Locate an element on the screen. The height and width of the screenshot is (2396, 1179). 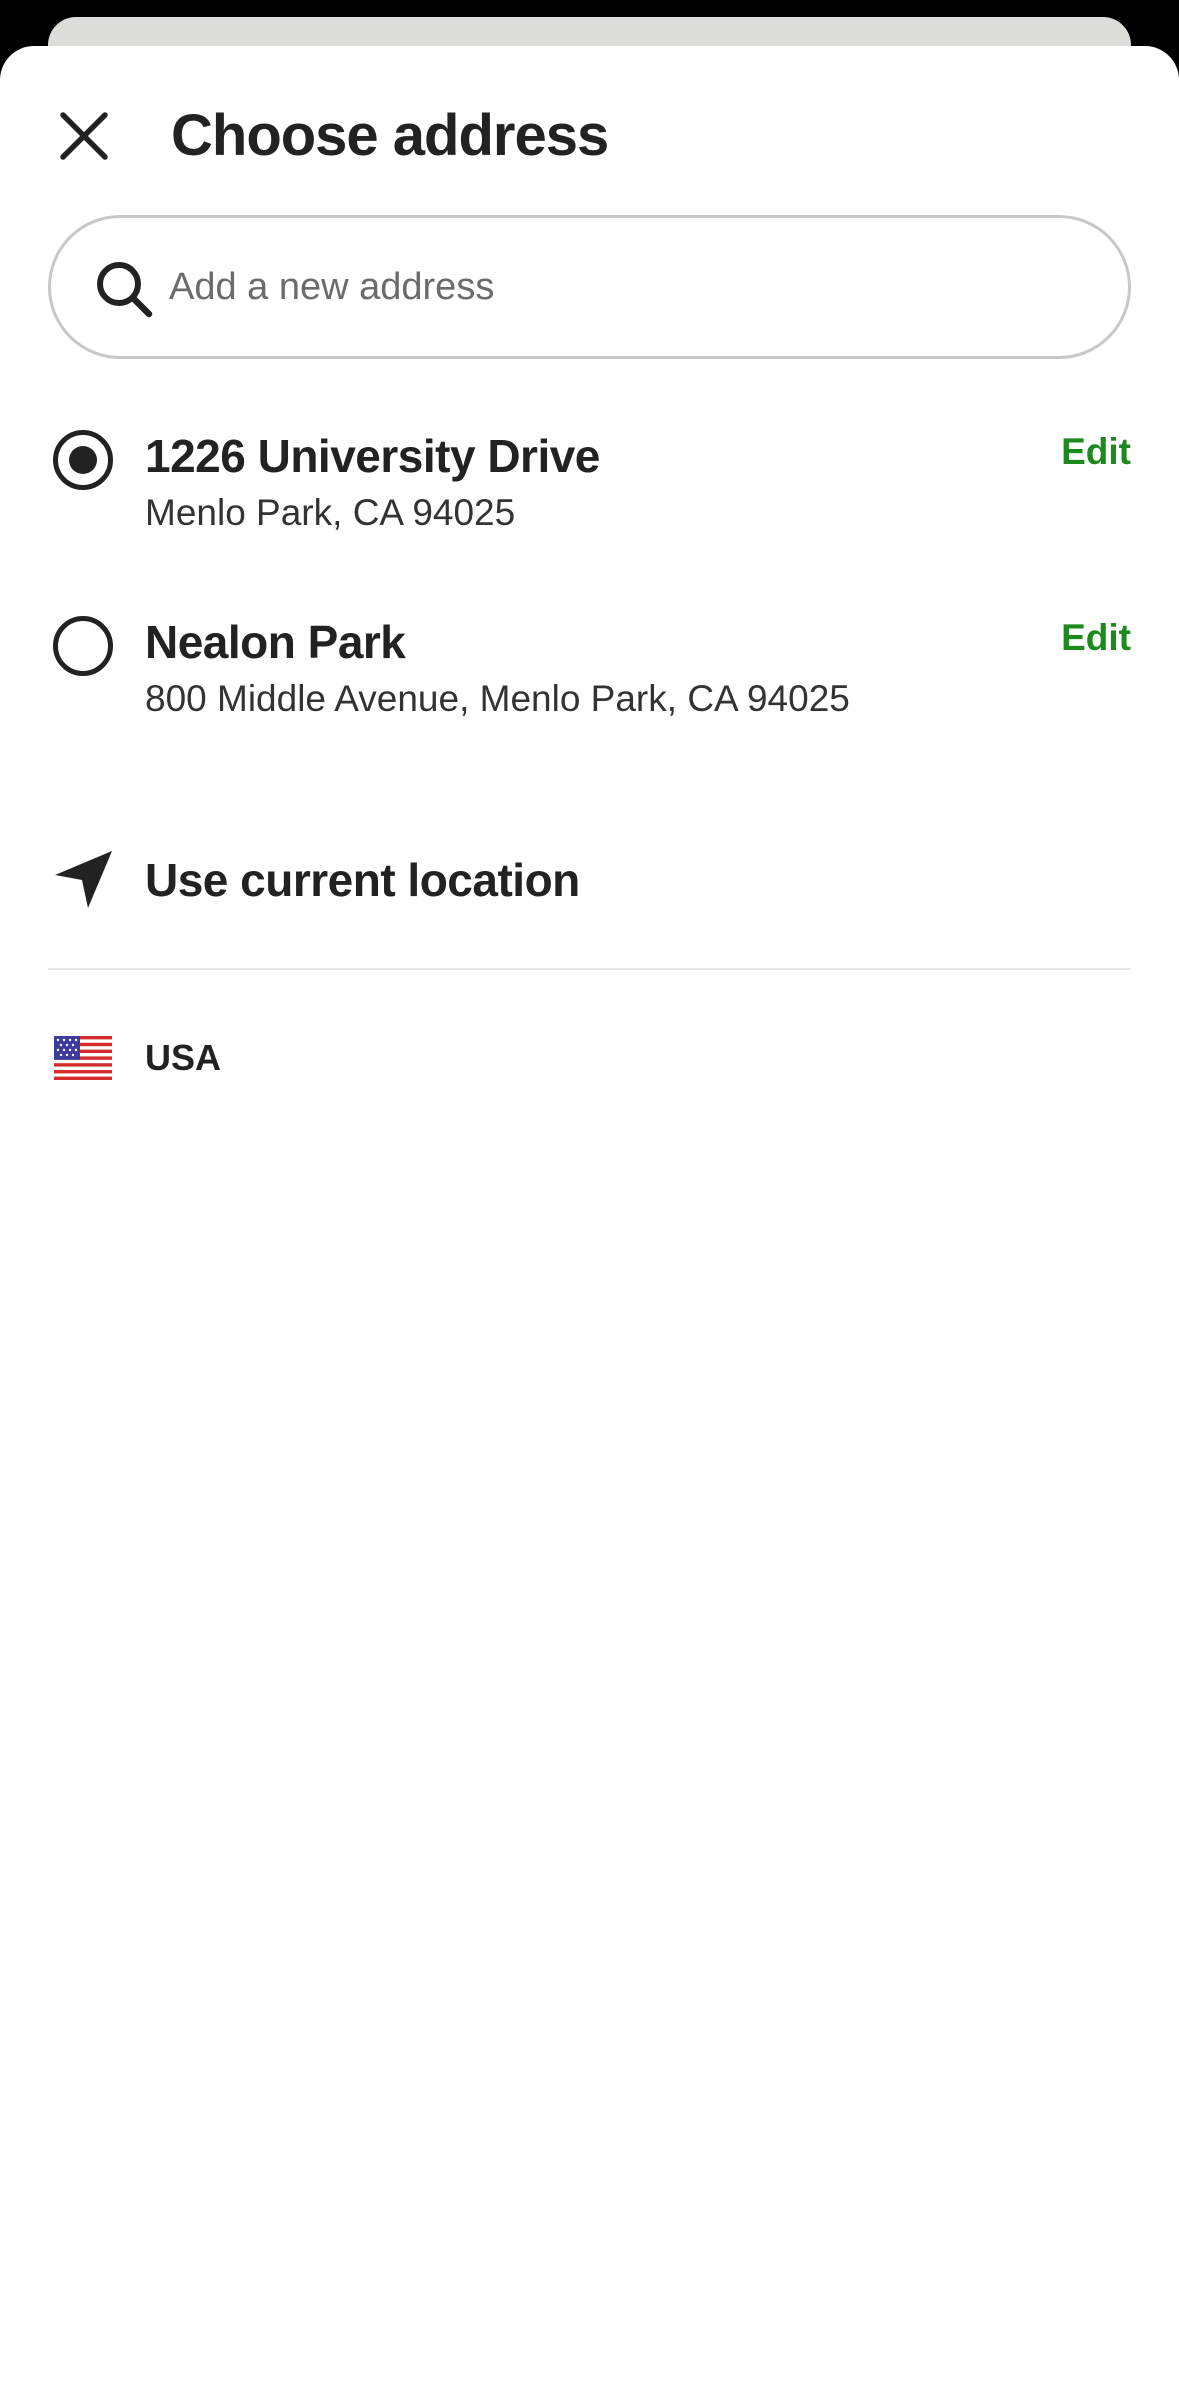
radio-selected is located at coordinates (83, 460).